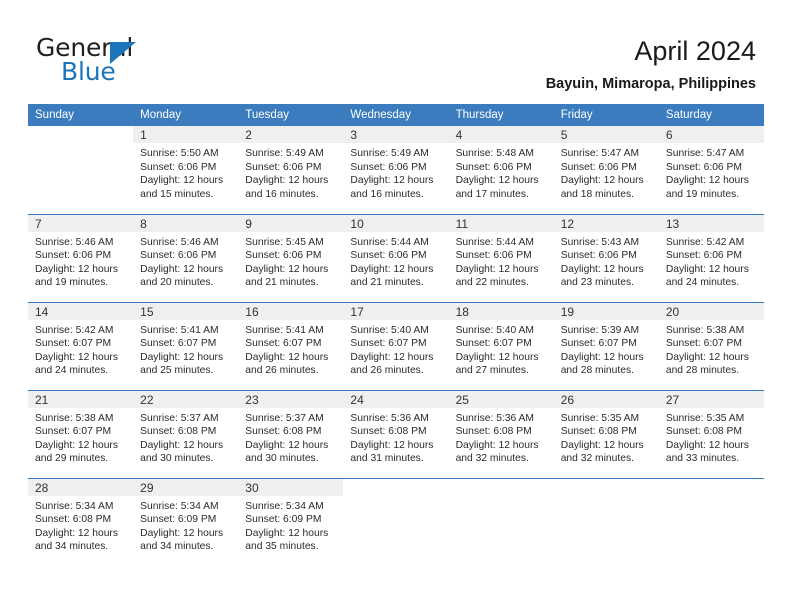 The image size is (792, 612). I want to click on sunrise-text: Sunrise: 5:48 AM, so click(494, 153).